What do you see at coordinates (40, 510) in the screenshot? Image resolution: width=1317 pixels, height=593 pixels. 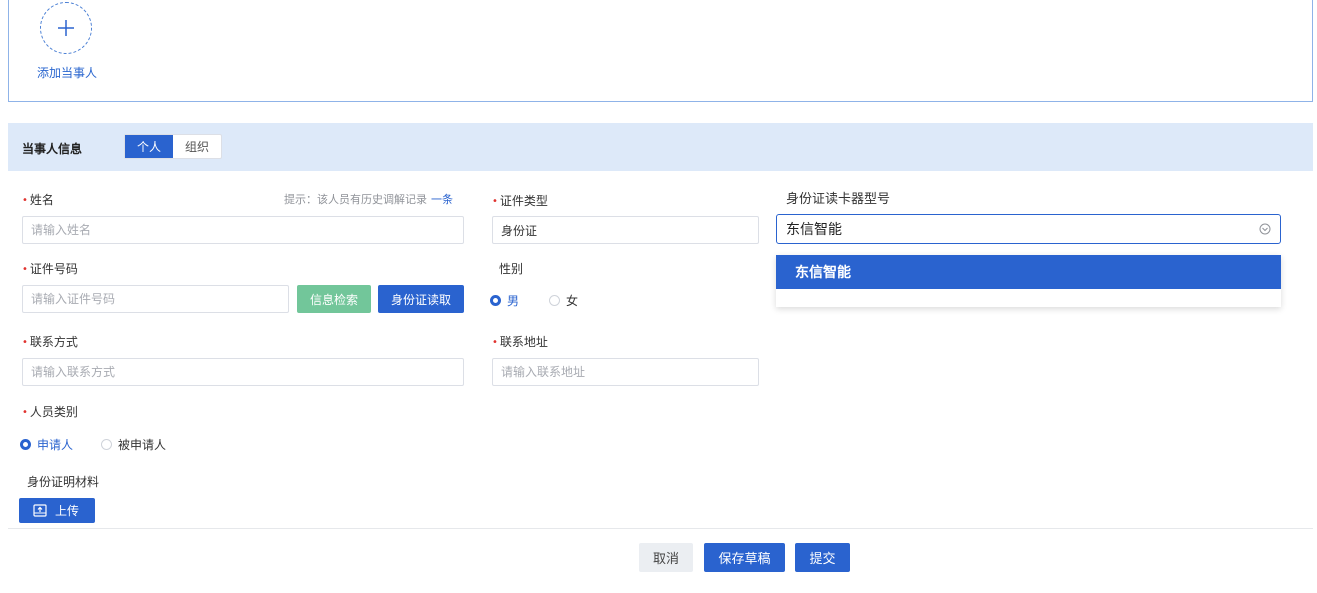 I see `upload-icon` at bounding box center [40, 510].